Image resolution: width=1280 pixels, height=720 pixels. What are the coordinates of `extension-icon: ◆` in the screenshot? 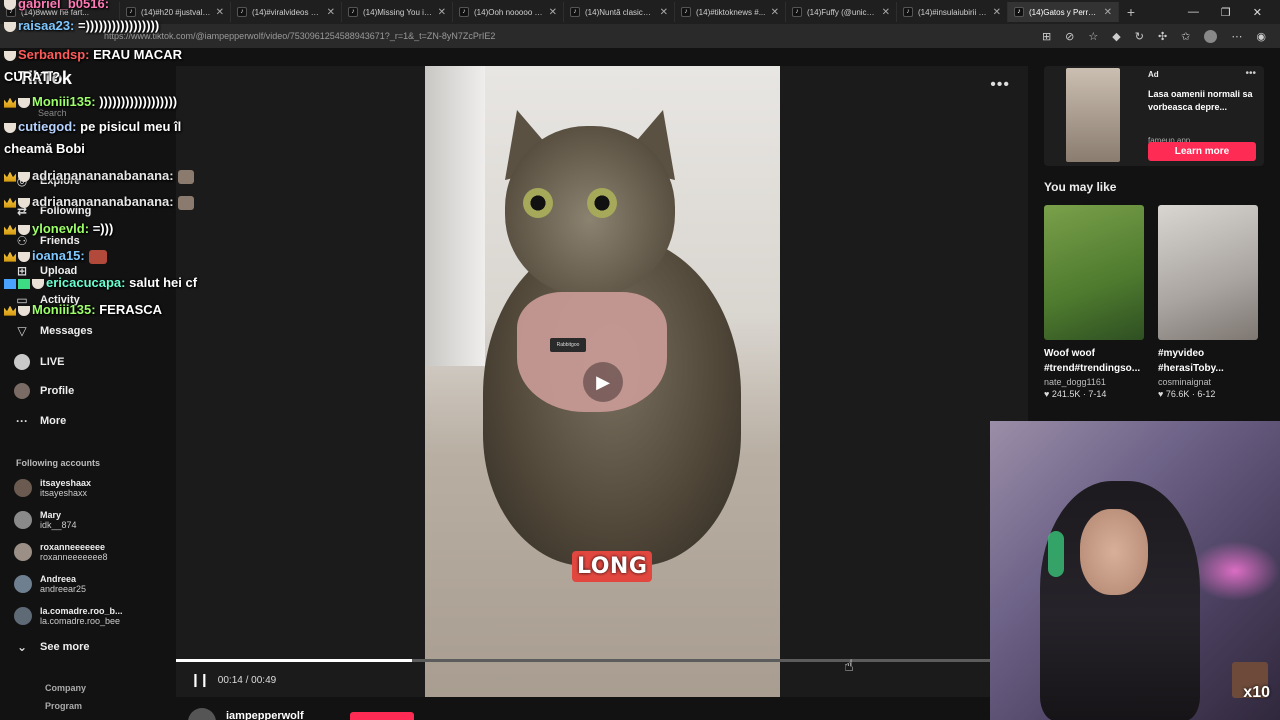 It's located at (1116, 36).